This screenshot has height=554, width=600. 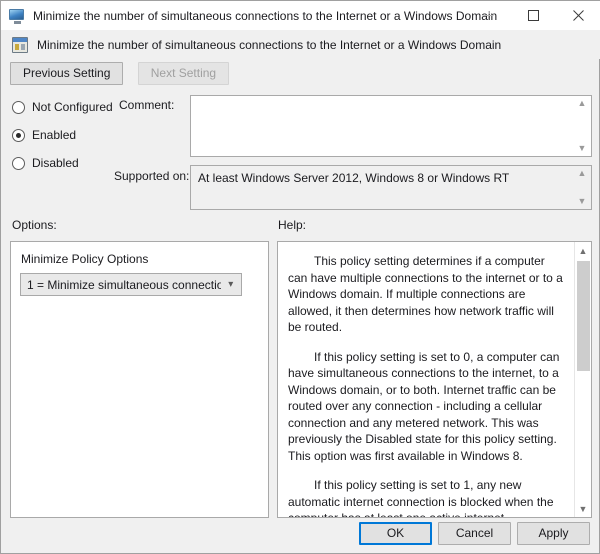 I want to click on dropdown-selected-value: 1 = Minimize simultaneous connections, so click(x=124, y=284).